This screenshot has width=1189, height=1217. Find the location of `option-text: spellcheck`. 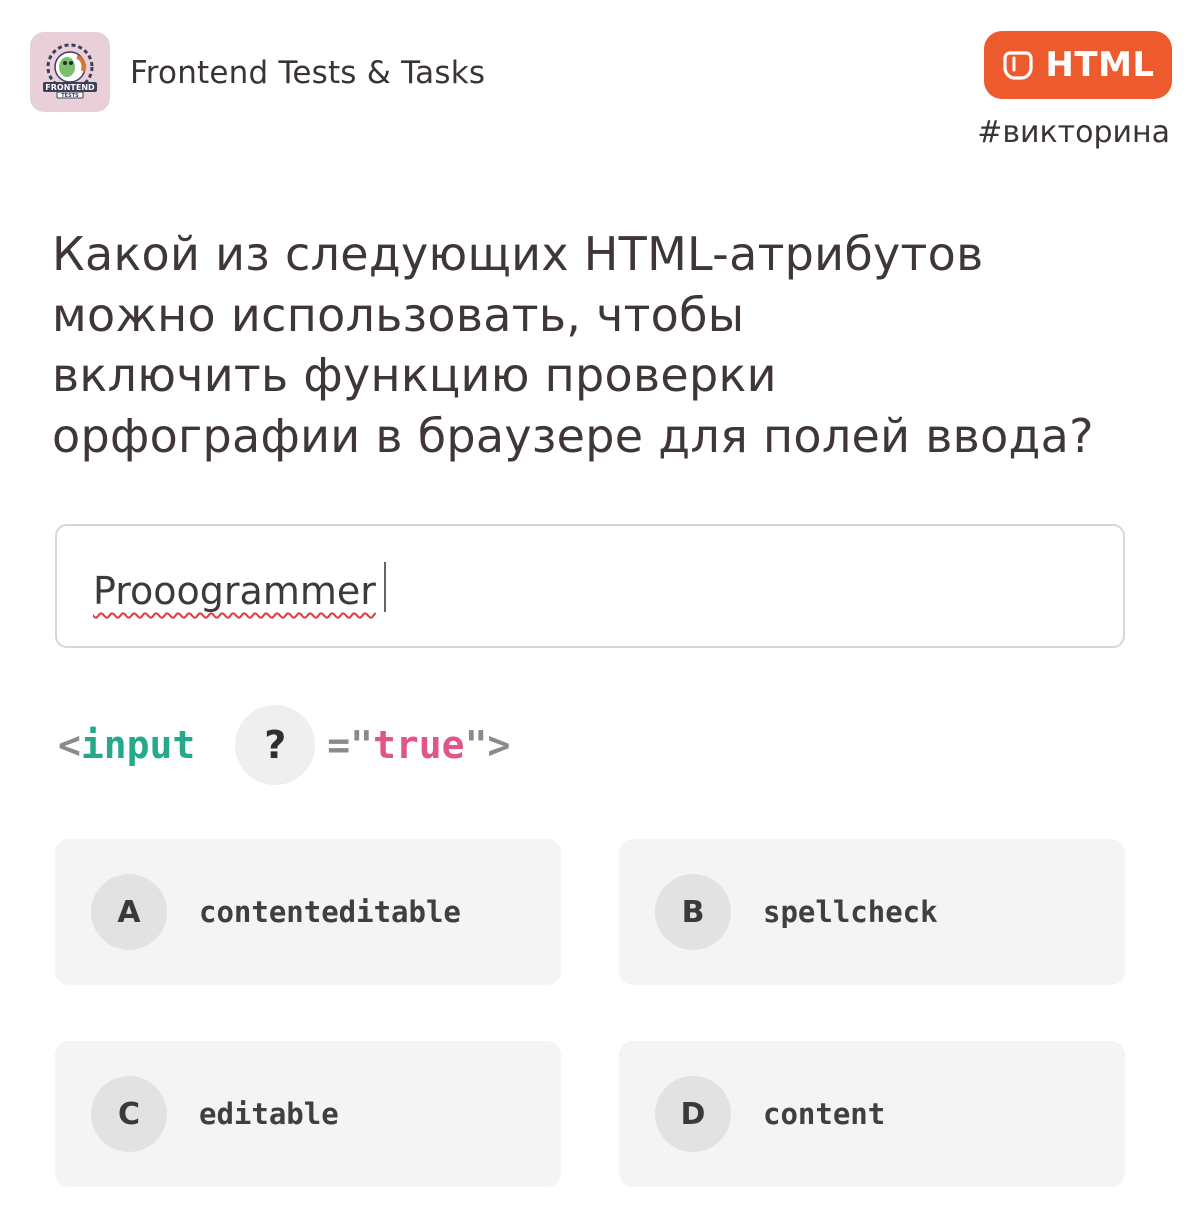

option-text: spellcheck is located at coordinates (850, 912).